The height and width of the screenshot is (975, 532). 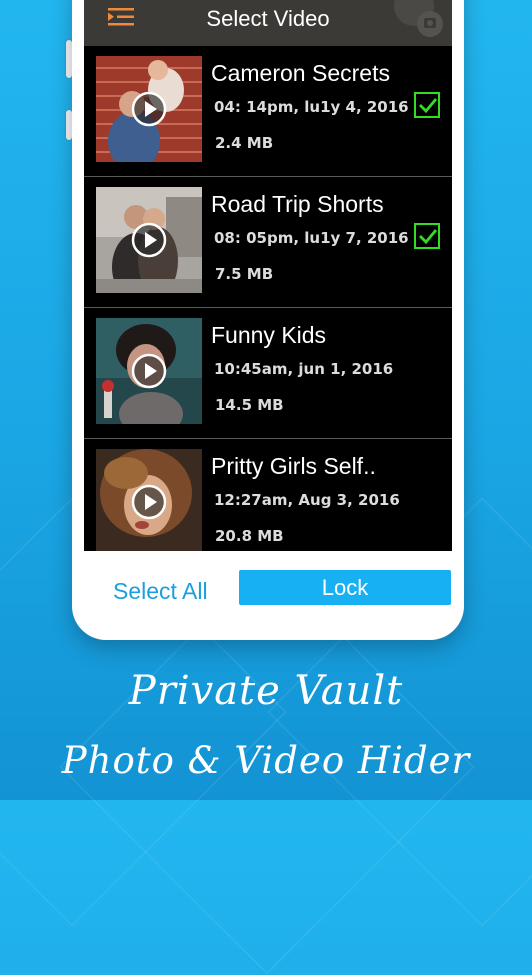 What do you see at coordinates (293, 466) in the screenshot?
I see `video-title: Pritty Girls Self..` at bounding box center [293, 466].